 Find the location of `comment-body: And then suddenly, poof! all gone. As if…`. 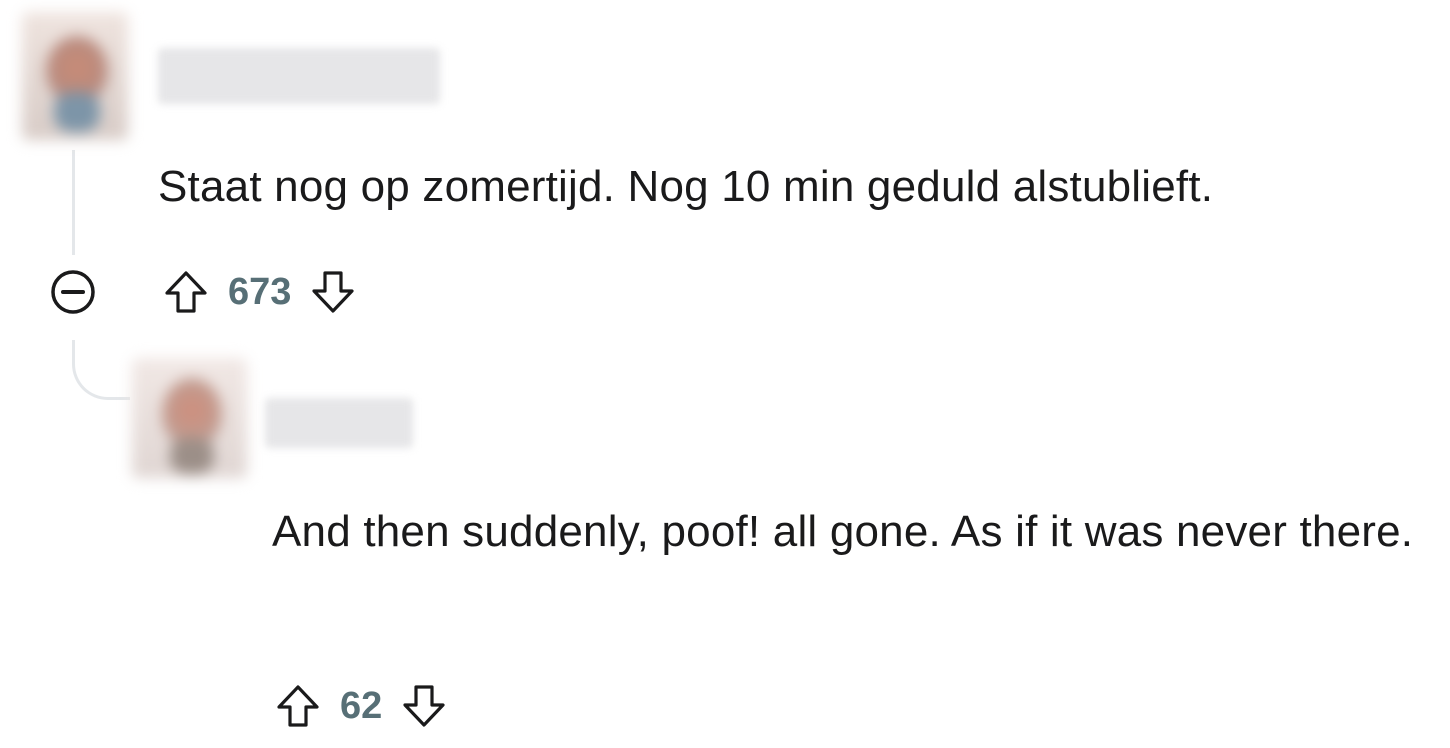

comment-body: And then suddenly, poof! all gone. As if… is located at coordinates (843, 531).